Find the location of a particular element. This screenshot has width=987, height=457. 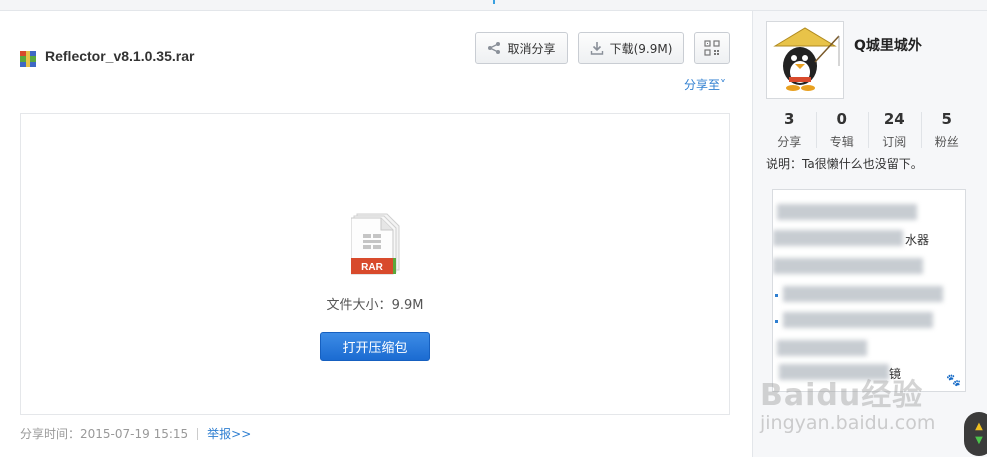

profile-stats: 3 分享 0 专辑 24 订阅 5 粉丝 is located at coordinates (868, 130).